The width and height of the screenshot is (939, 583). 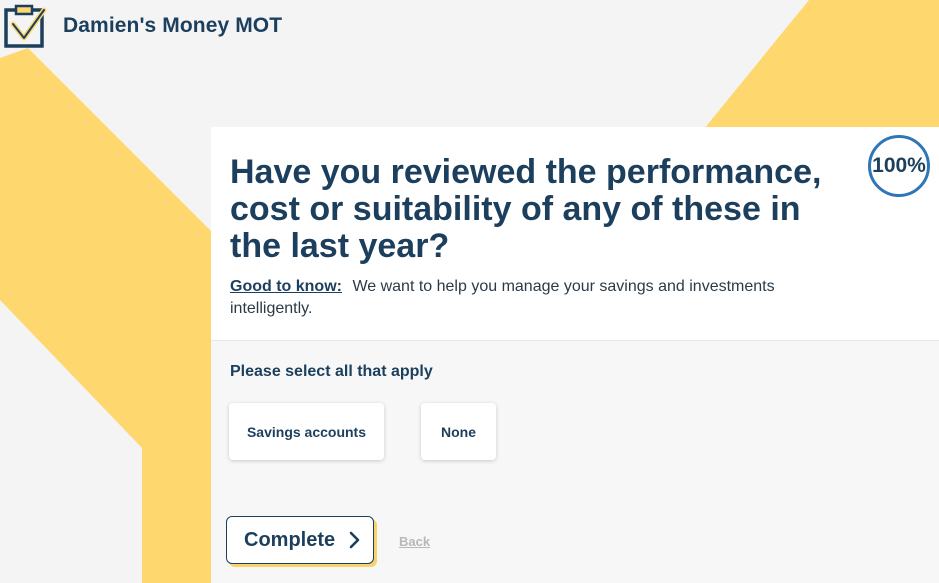 I want to click on decorative-shape-right, so click(x=819, y=67).